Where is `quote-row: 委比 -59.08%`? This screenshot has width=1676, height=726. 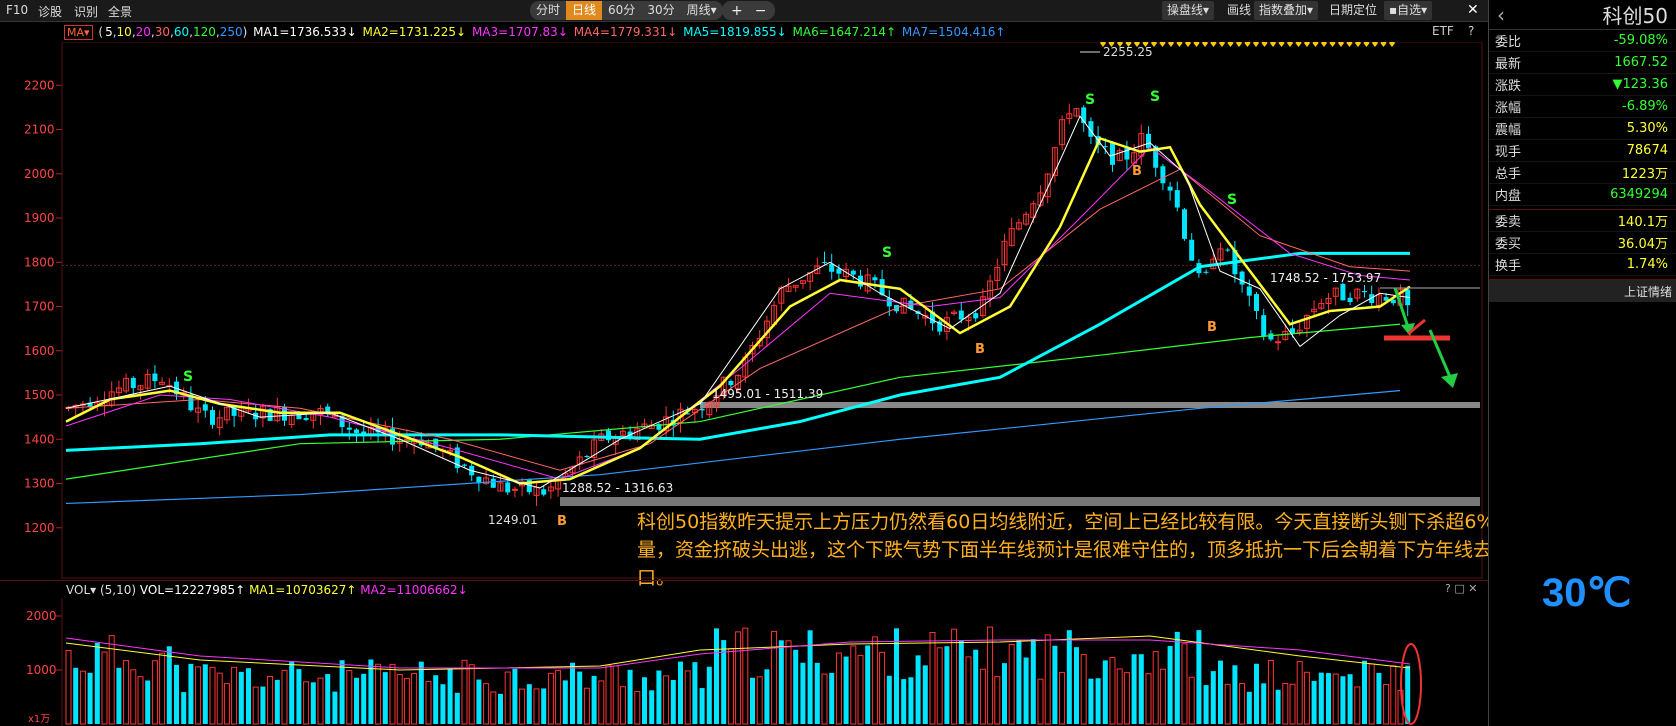 quote-row: 委比 -59.08% is located at coordinates (1582, 41).